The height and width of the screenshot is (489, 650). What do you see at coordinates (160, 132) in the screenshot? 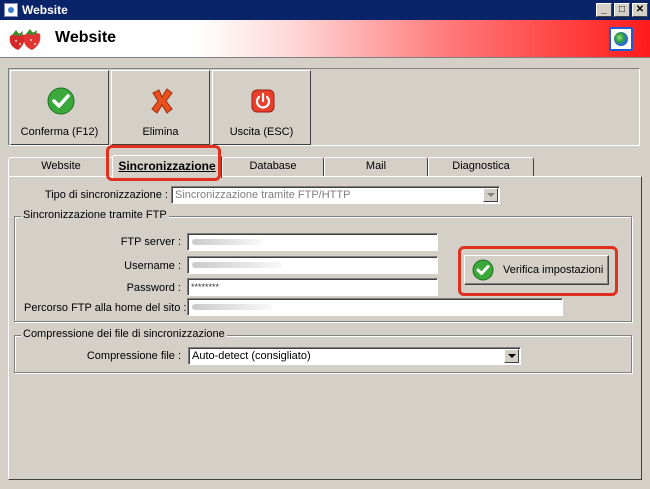
I see `delete-button-label: Elimina` at bounding box center [160, 132].